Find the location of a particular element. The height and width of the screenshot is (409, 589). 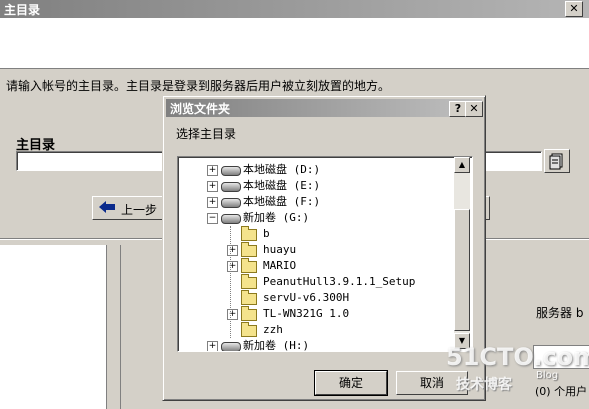

dialog-prompt: 选择主目录 is located at coordinates (206, 134).